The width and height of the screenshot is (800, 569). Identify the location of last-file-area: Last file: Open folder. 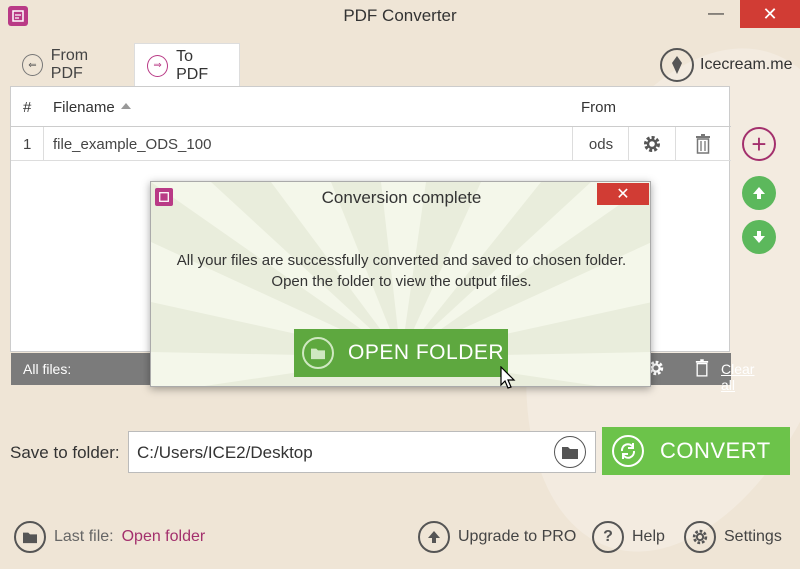
(109, 537).